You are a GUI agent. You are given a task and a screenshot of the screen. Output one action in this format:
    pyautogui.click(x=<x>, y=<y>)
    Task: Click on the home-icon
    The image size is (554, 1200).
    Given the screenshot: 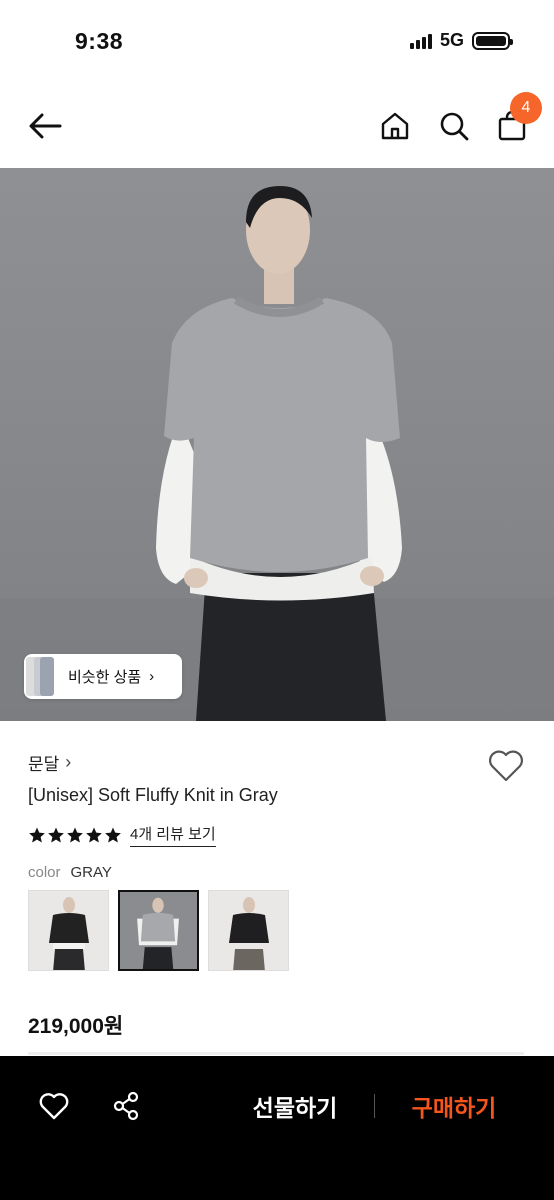 What is the action you would take?
    pyautogui.click(x=395, y=126)
    